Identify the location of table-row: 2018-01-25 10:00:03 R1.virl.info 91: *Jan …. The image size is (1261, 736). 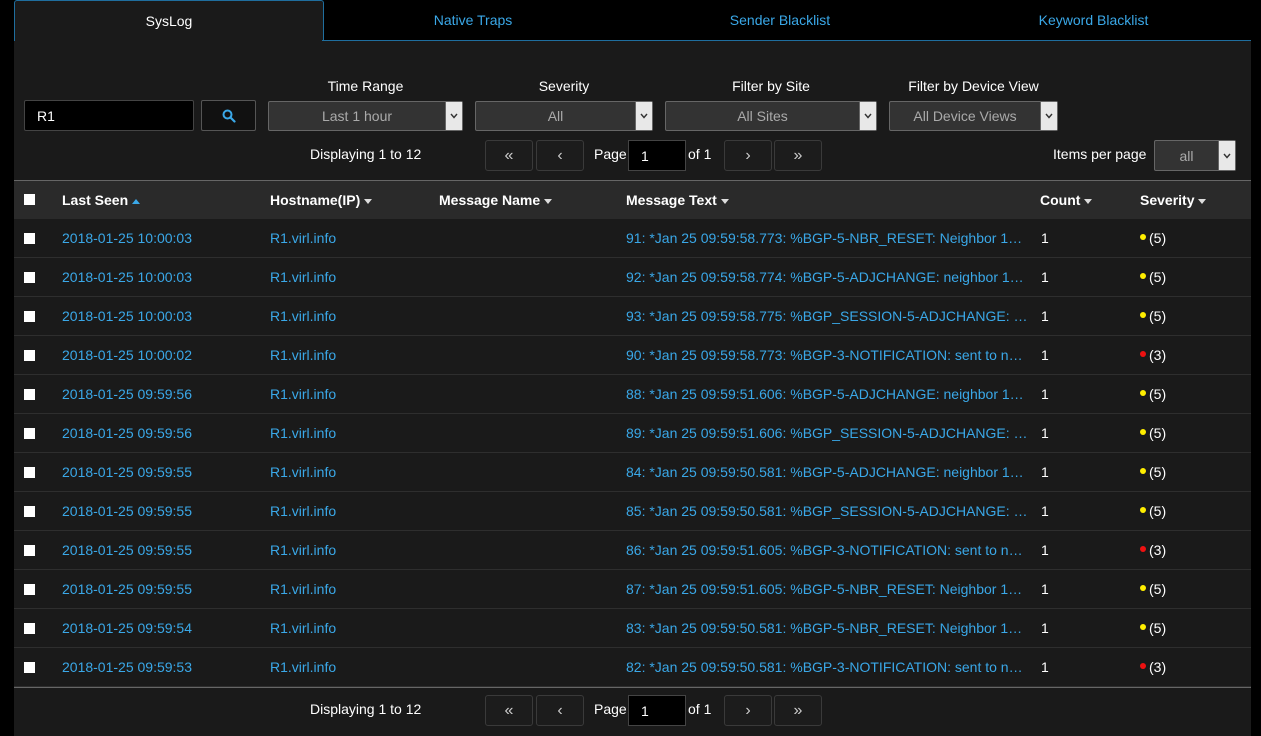
(632, 238).